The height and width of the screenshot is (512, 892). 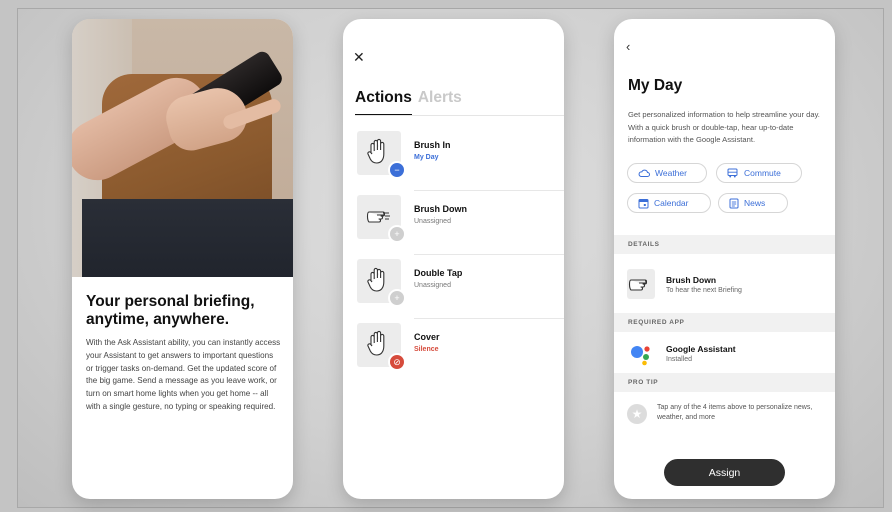 I want to click on section-header-pro-tip: PRO TIP, so click(x=724, y=382).